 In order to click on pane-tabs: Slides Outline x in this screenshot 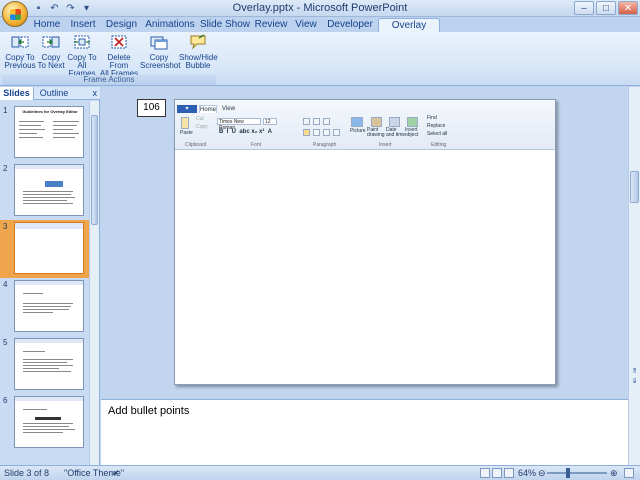, I will do `click(50, 93)`.